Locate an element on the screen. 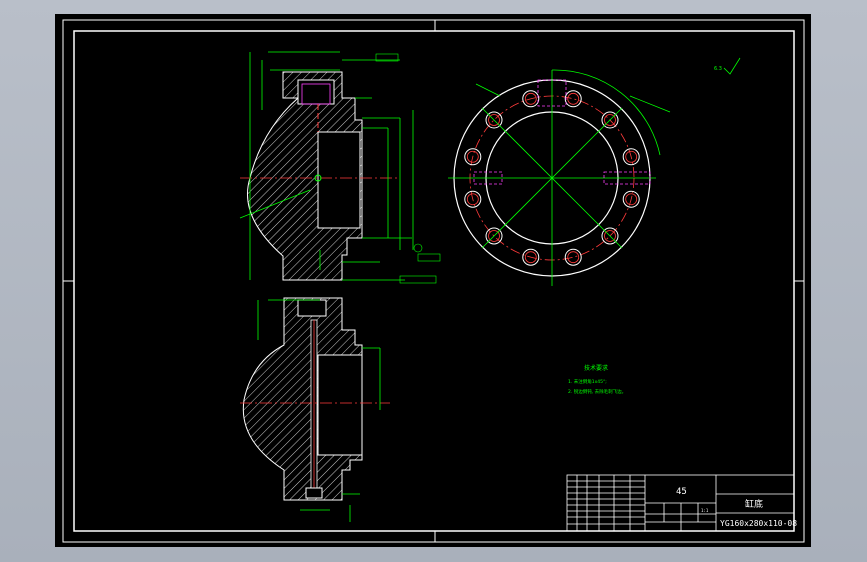 Image resolution: width=867 pixels, height=562 pixels. section-view-bottom is located at coordinates (315, 409).